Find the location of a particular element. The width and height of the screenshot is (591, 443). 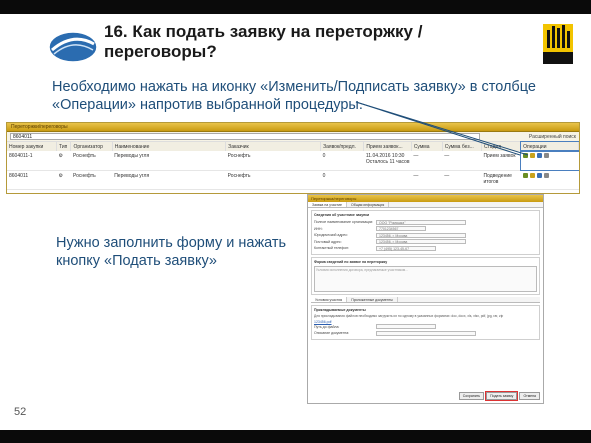

col-stage: Стадия is located at coordinates (501, 146).